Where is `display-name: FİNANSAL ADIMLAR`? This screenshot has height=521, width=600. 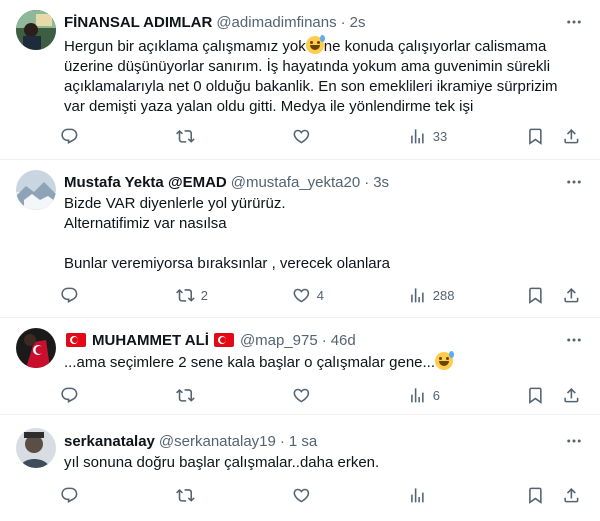 display-name: FİNANSAL ADIMLAR is located at coordinates (138, 22).